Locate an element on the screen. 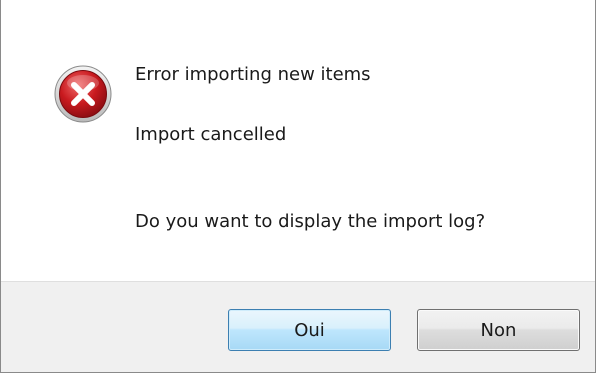  error-icon is located at coordinates (83, 94).